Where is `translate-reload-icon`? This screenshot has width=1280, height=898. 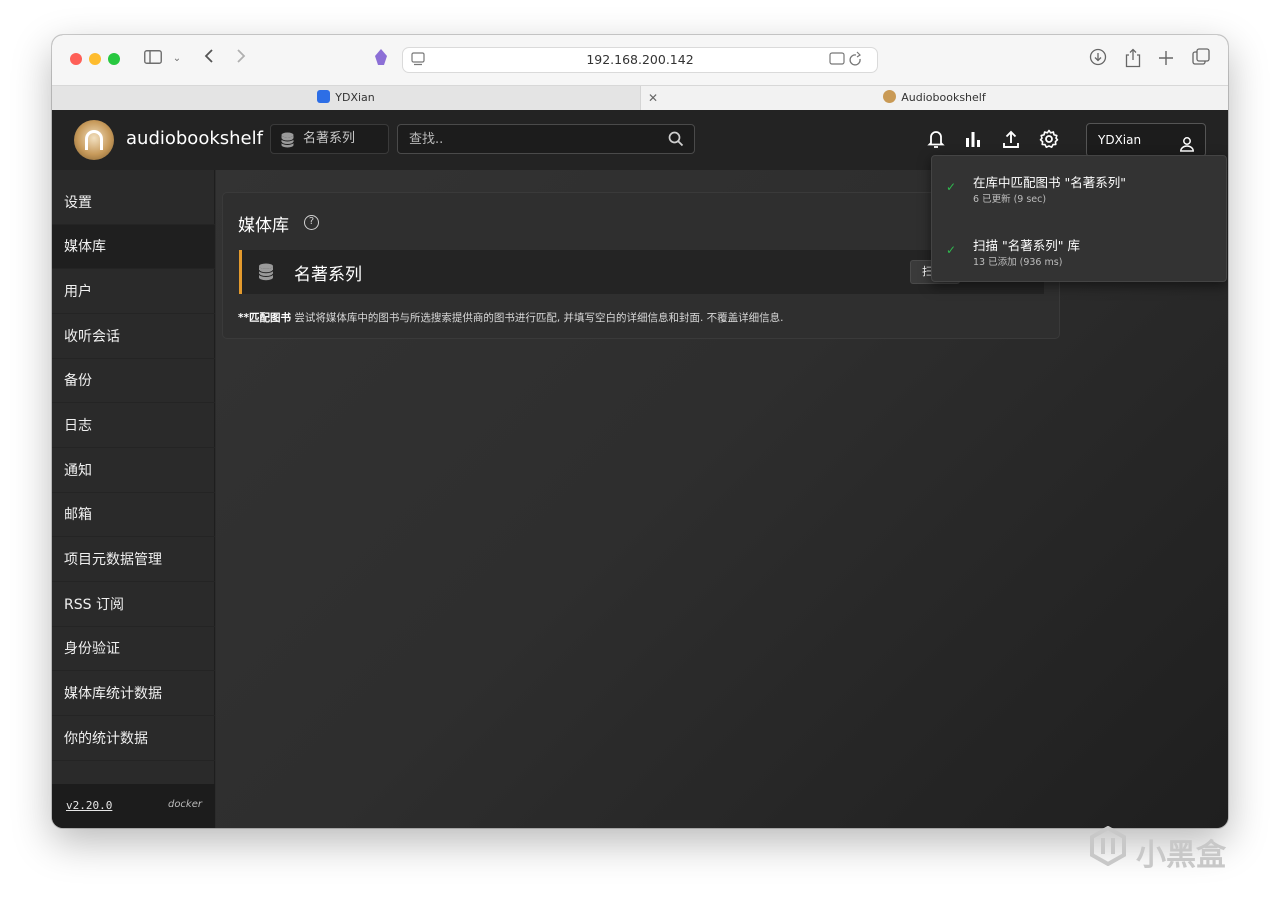 translate-reload-icon is located at coordinates (849, 61).